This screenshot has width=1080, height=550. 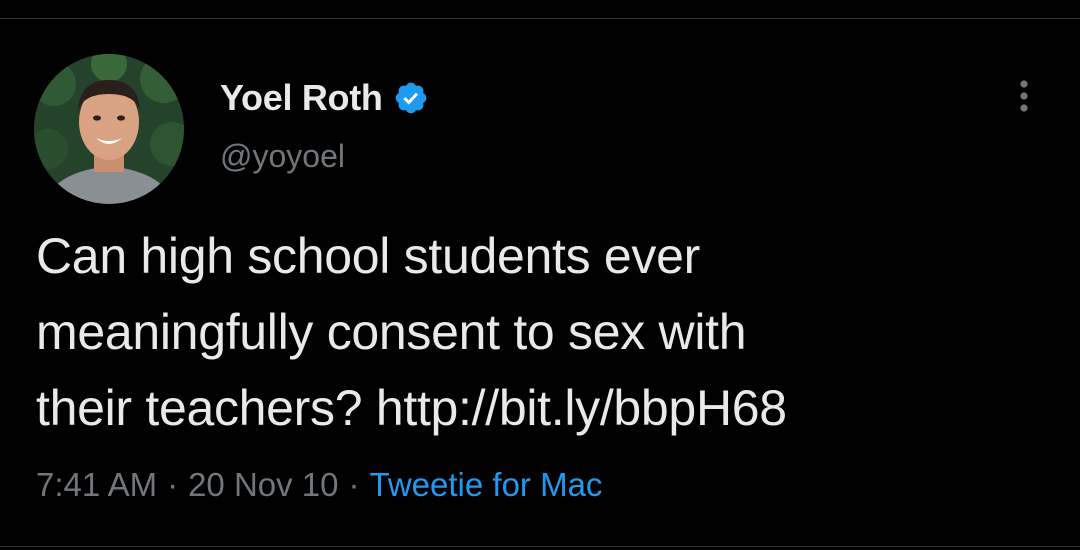 I want to click on tweet-text-line: their teachers? http://bit.ly/bbpH68, so click(x=541, y=408).